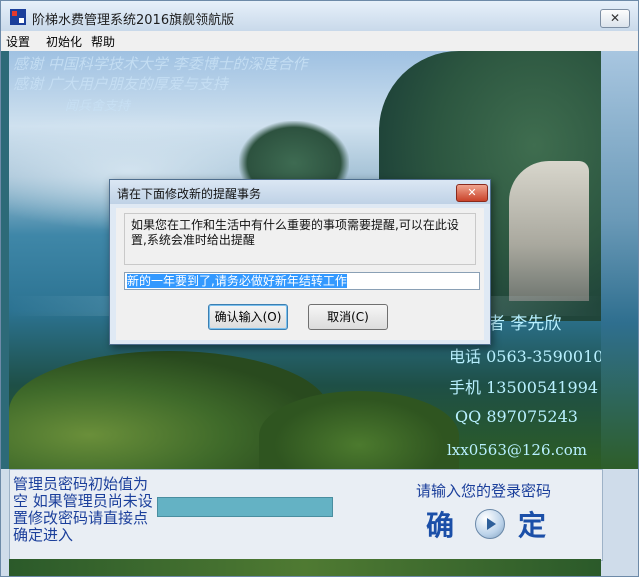 This screenshot has width=639, height=577. What do you see at coordinates (532, 525) in the screenshot?
I see `confirm-char-2: 定` at bounding box center [532, 525].